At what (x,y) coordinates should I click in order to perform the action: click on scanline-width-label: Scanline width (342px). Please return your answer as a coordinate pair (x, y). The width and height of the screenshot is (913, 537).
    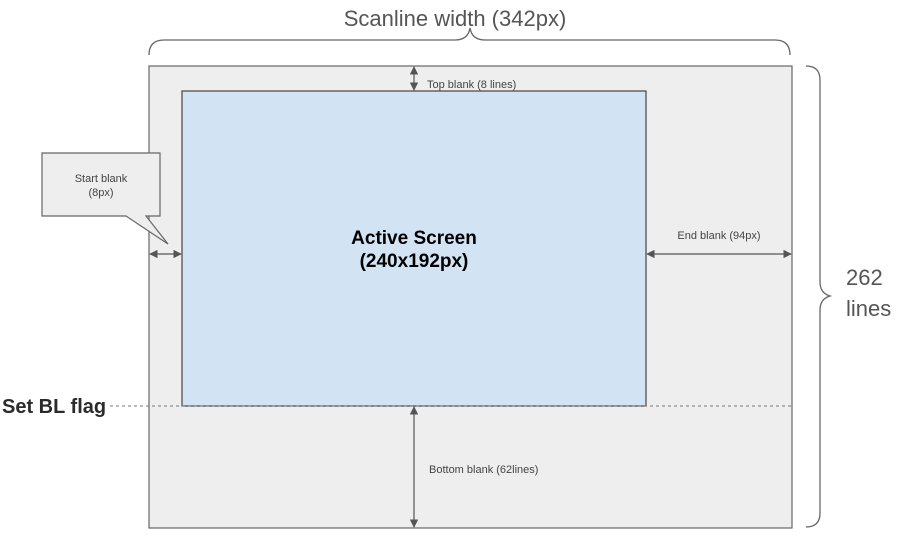
    Looking at the image, I should click on (455, 18).